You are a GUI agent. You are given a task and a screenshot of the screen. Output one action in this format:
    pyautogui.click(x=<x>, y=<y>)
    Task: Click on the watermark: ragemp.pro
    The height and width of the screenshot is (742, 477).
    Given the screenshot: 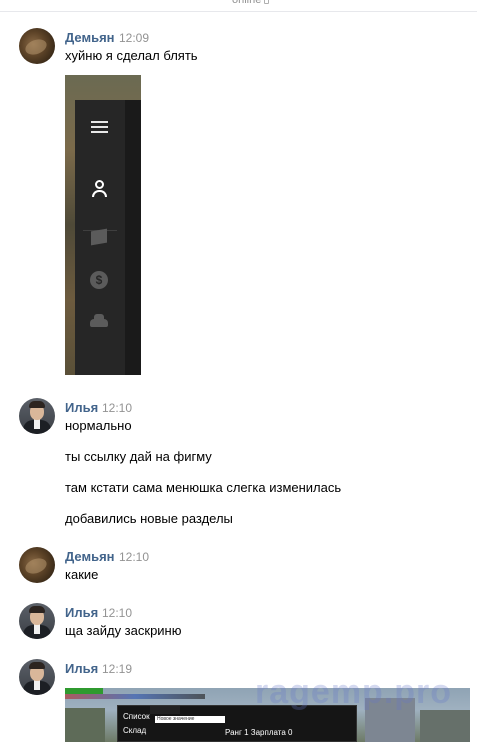 What is the action you would take?
    pyautogui.click(x=354, y=692)
    